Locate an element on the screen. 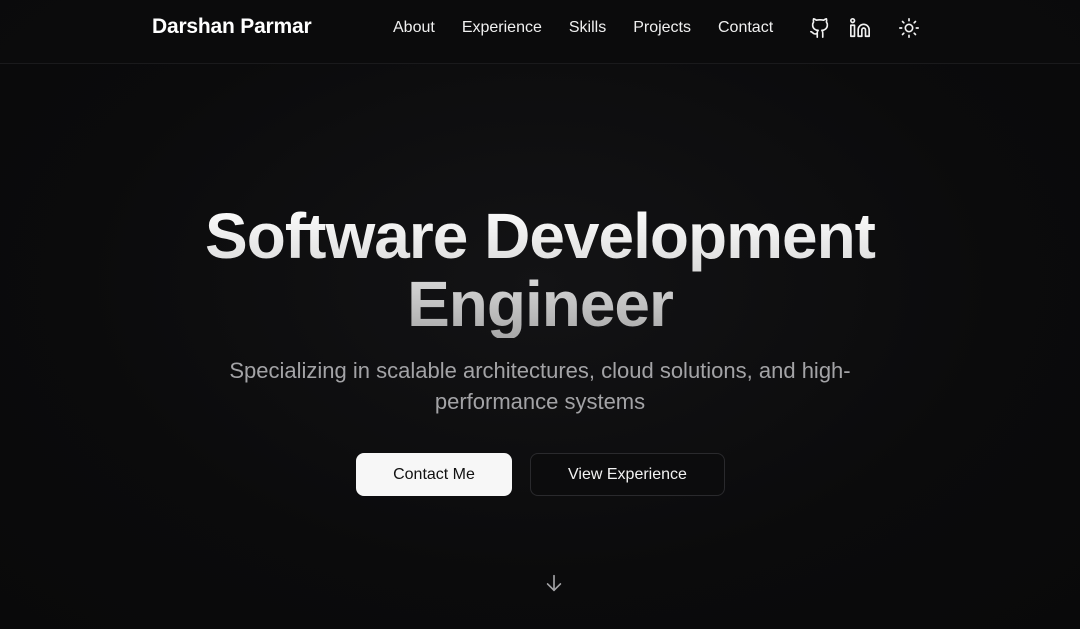 This screenshot has width=1080, height=629. linkedin-icon is located at coordinates (860, 28).